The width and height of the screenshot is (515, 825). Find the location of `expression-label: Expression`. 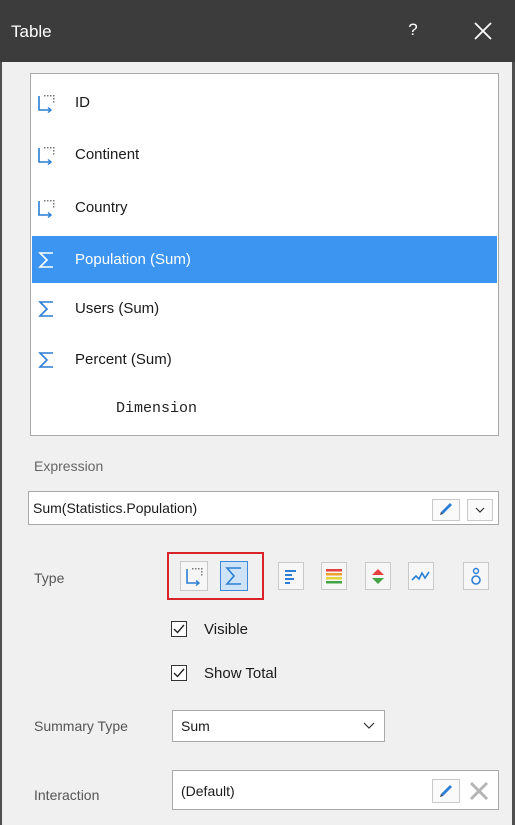

expression-label: Expression is located at coordinates (69, 466).